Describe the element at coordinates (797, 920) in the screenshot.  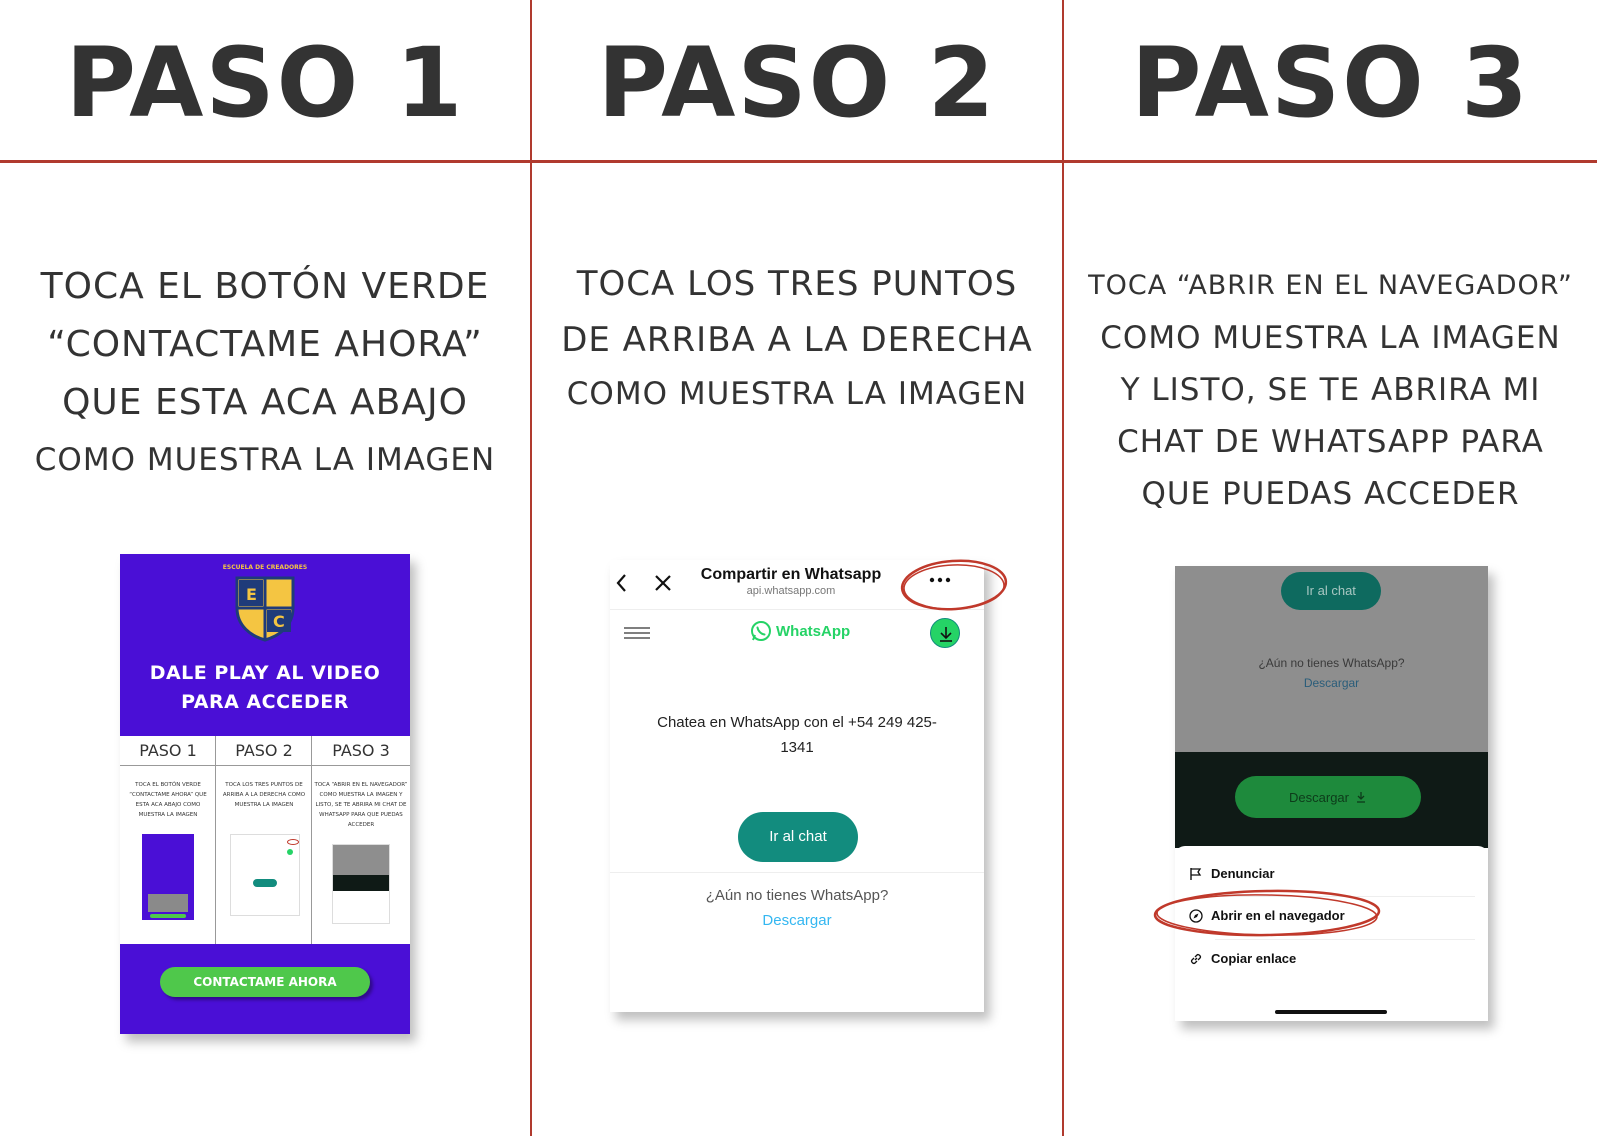
I see `download-link: Descargar` at that location.